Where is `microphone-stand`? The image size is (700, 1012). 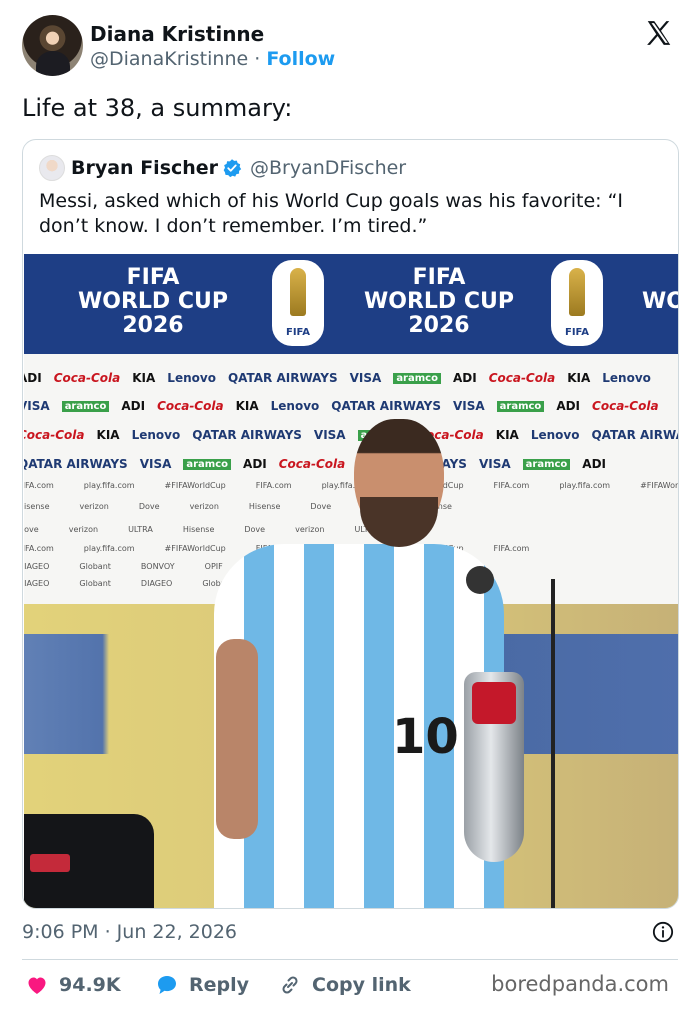
microphone-stand is located at coordinates (553, 743).